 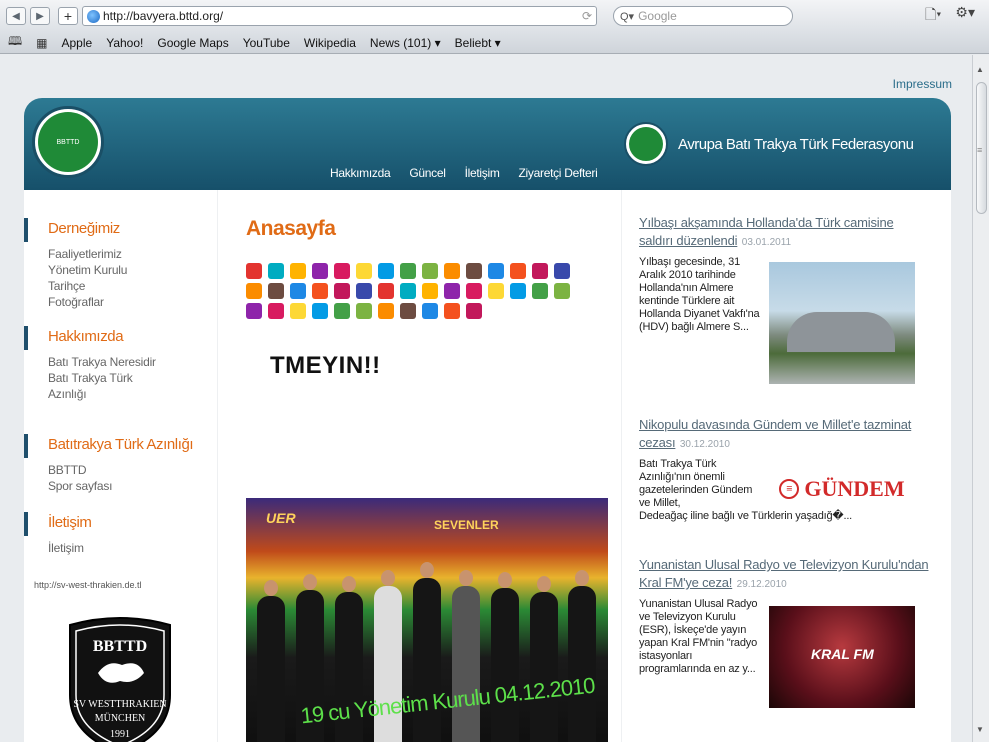 I want to click on address-bar: http://bavyera.bttd.org/ ⟳, so click(x=339, y=16).